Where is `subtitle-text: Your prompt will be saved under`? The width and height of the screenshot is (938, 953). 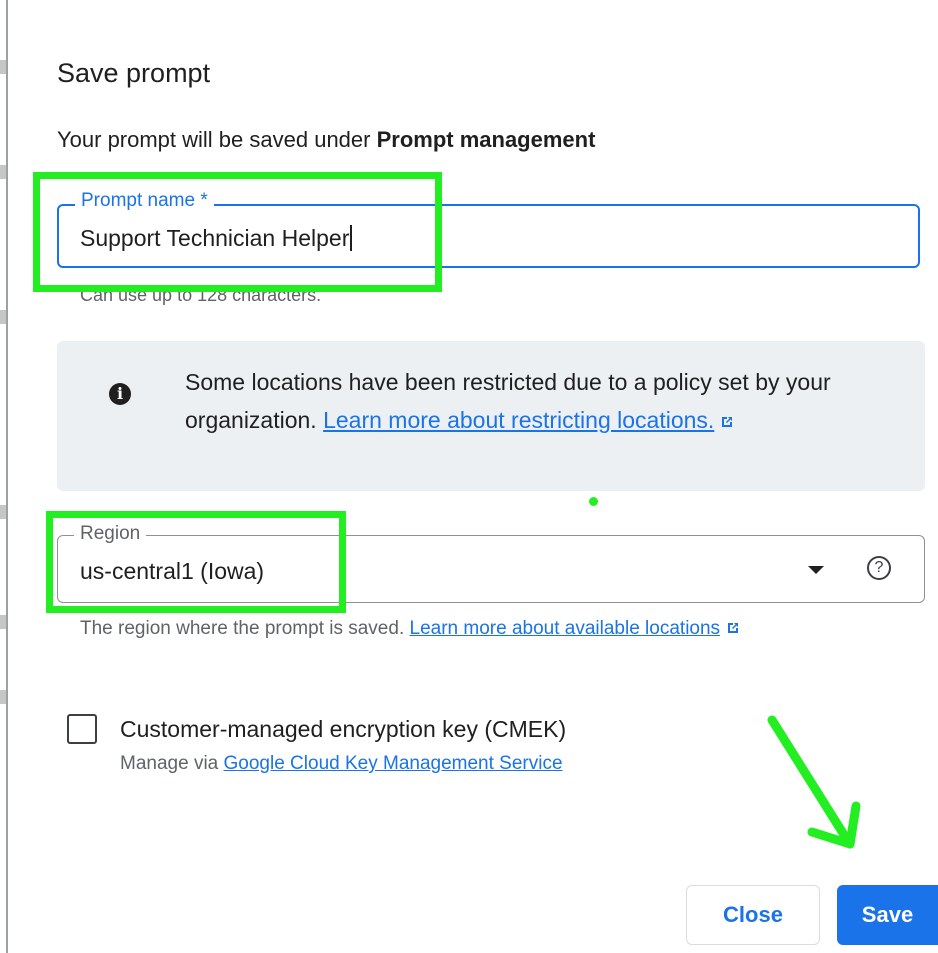 subtitle-text: Your prompt will be saved under is located at coordinates (217, 139).